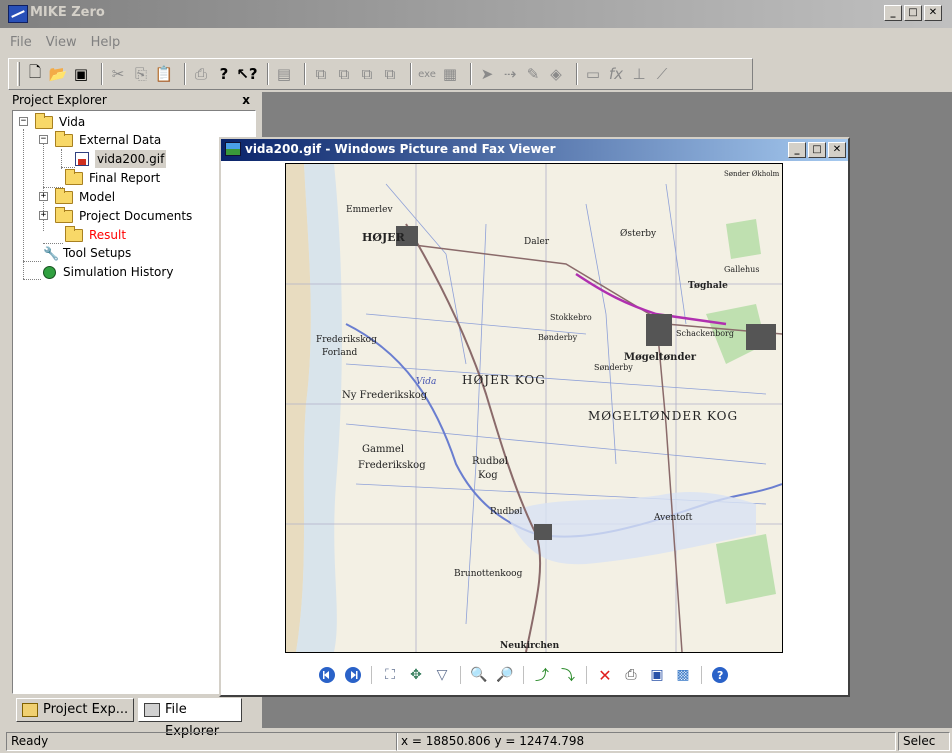 The height and width of the screenshot is (753, 952). What do you see at coordinates (479, 675) in the screenshot?
I see `zoom-in-icon: 🔍` at bounding box center [479, 675].